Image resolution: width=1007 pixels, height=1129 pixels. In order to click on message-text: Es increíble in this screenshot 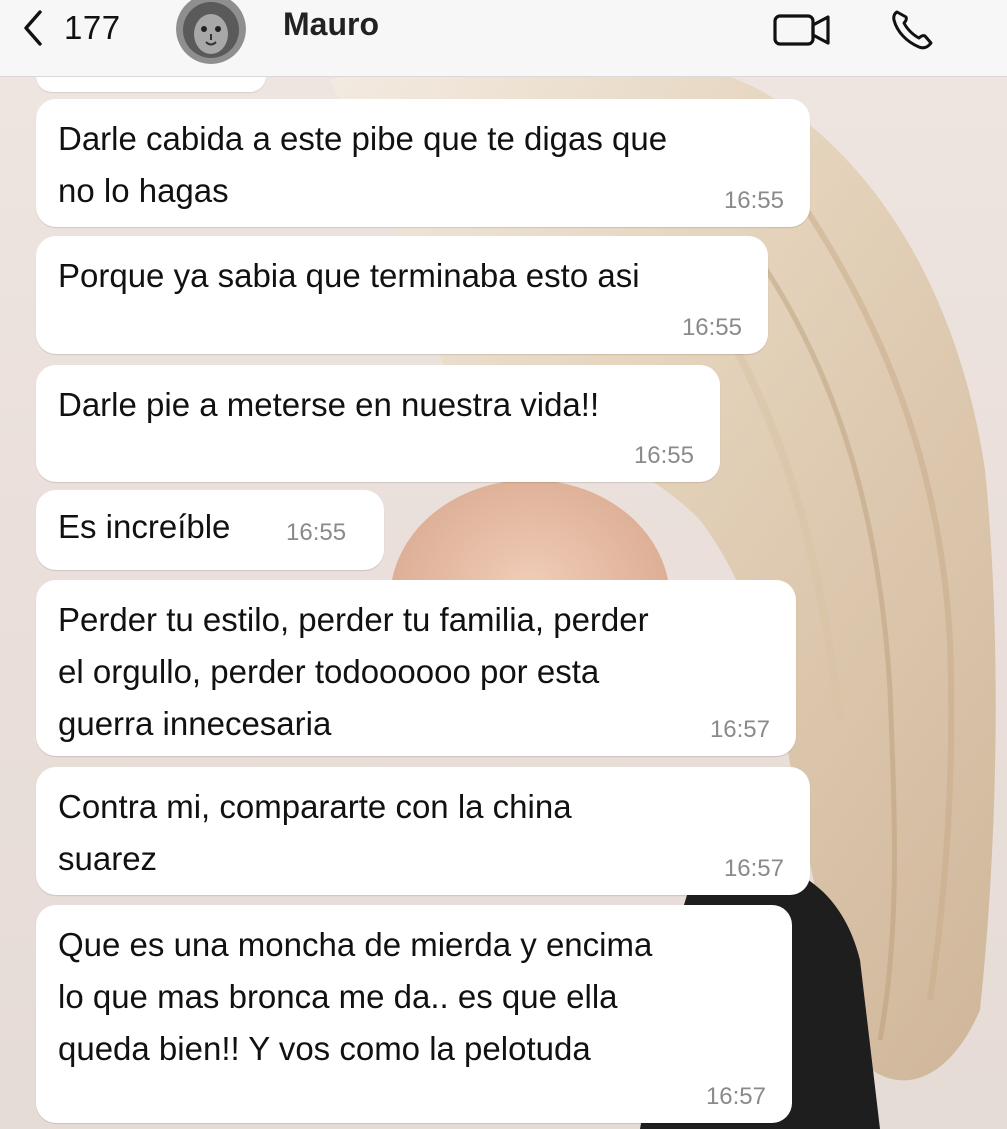, I will do `click(144, 526)`.